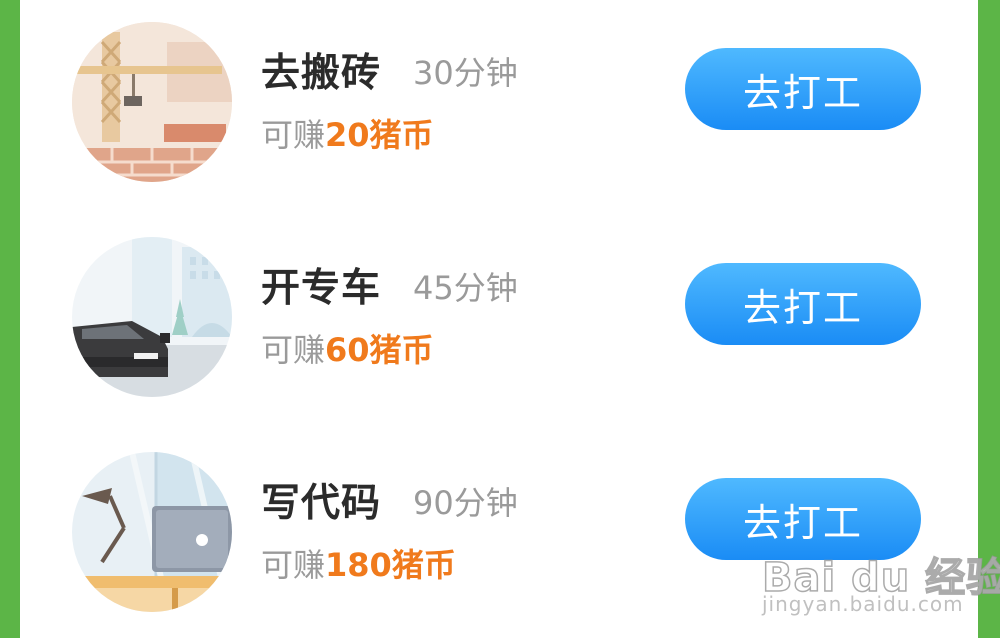 This screenshot has height=638, width=1000. Describe the element at coordinates (379, 350) in the screenshot. I see `reward-amount: 60猪币` at that location.